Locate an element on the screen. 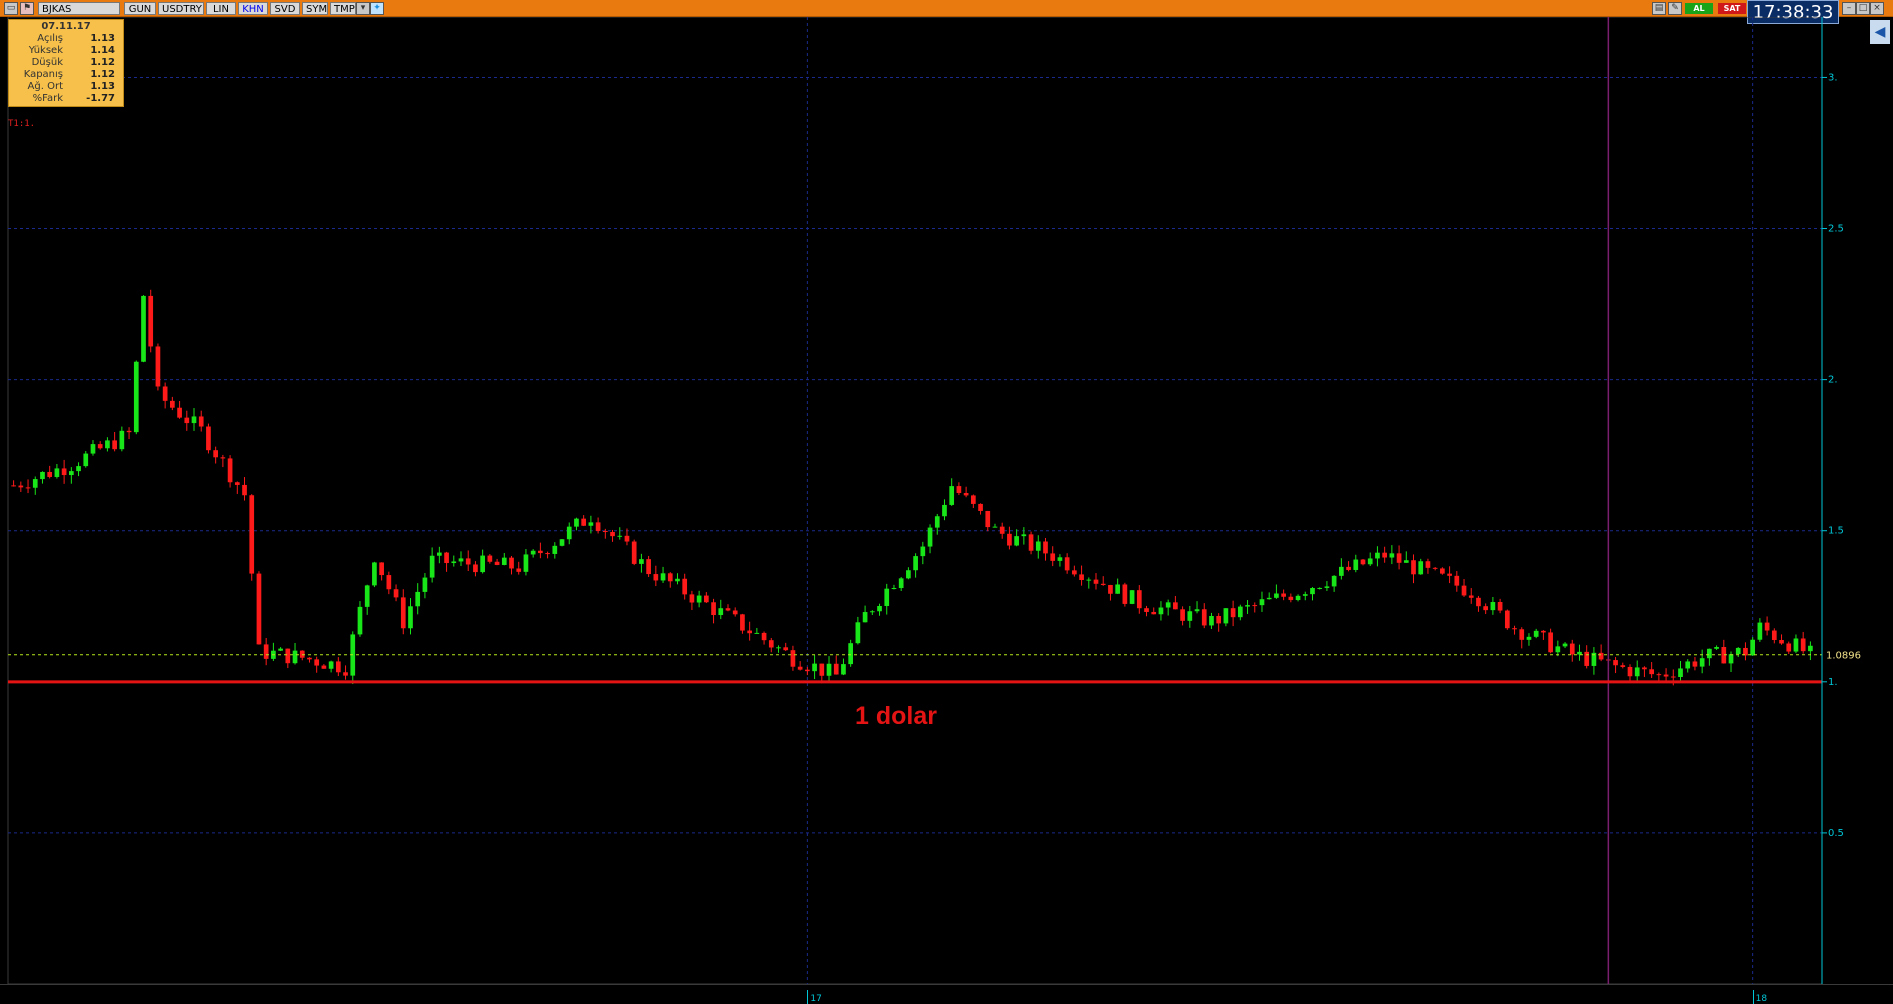  maximize-icon: □ is located at coordinates (1863, 8).